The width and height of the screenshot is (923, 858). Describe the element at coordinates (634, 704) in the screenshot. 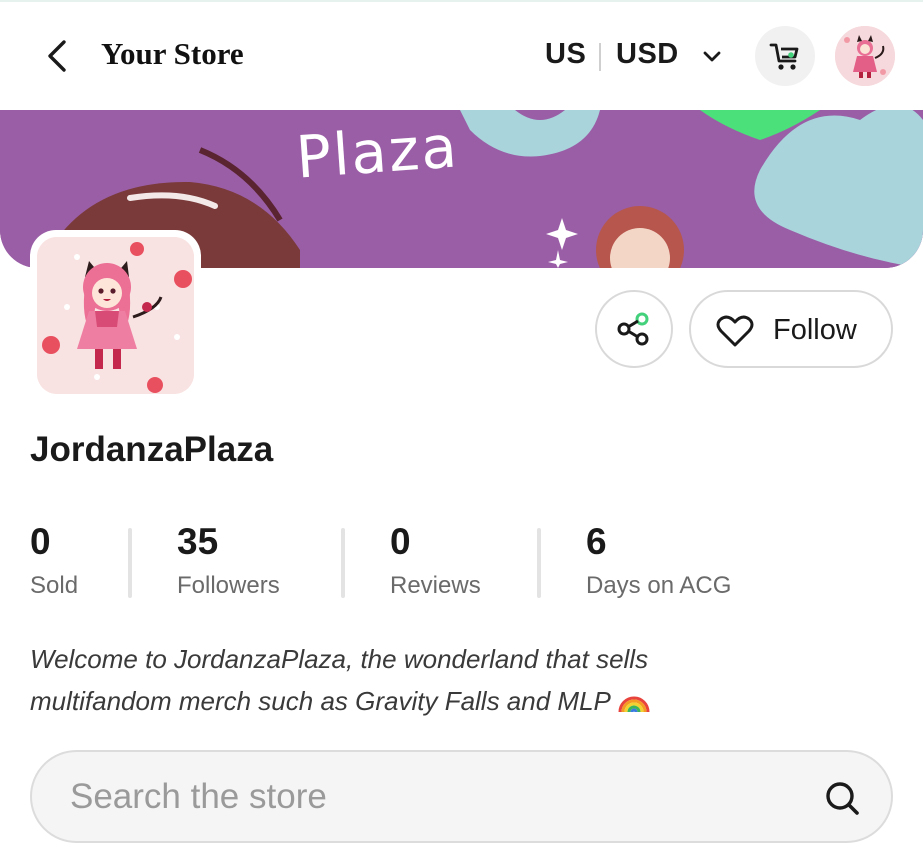

I see `rainbow-icon` at that location.